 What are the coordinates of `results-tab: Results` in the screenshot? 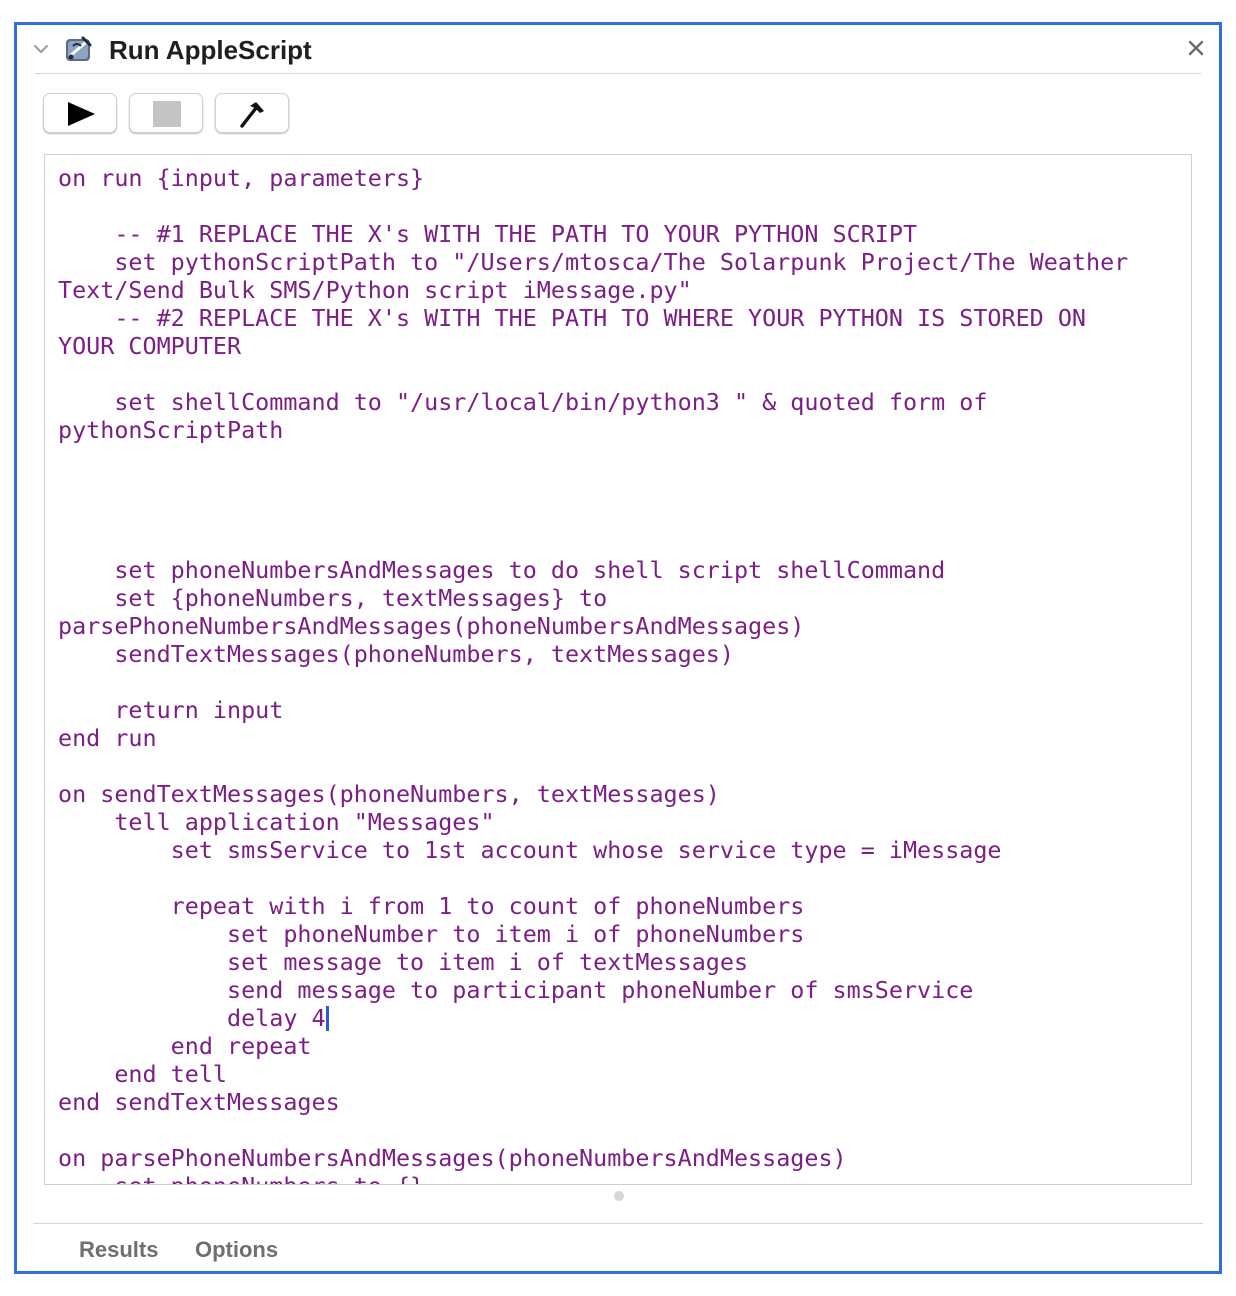 It's located at (118, 1250).